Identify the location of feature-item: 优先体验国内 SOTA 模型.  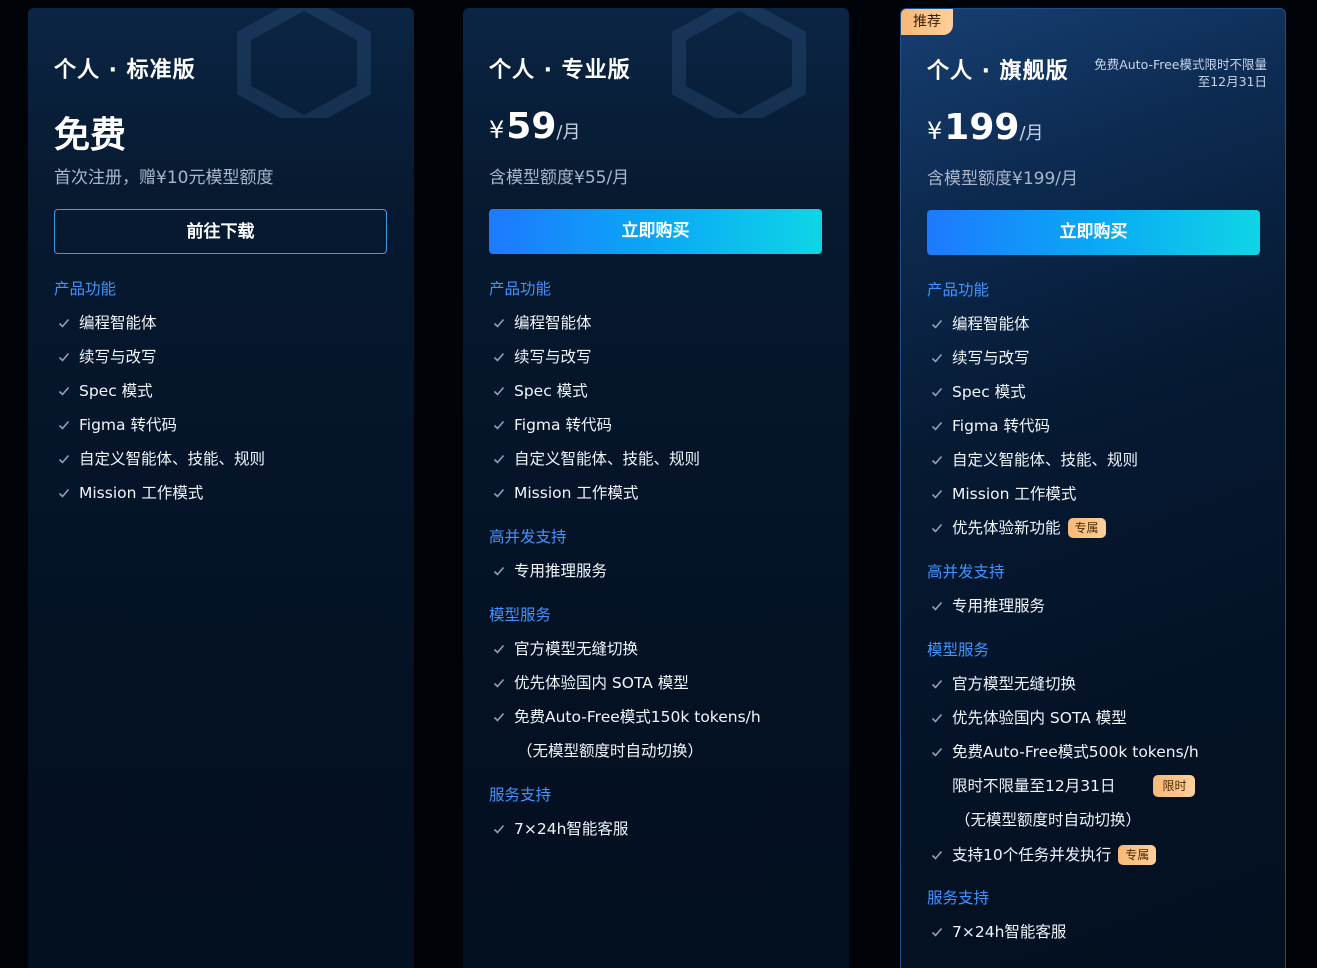
(1096, 724).